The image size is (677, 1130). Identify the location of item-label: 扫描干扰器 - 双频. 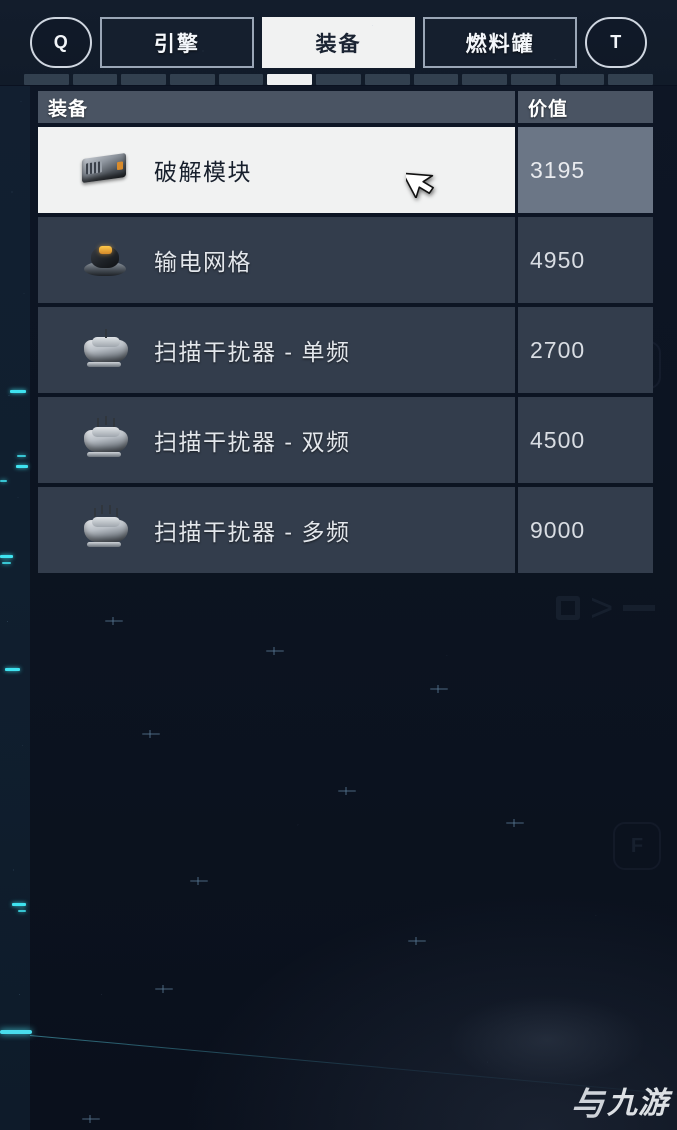
(252, 442).